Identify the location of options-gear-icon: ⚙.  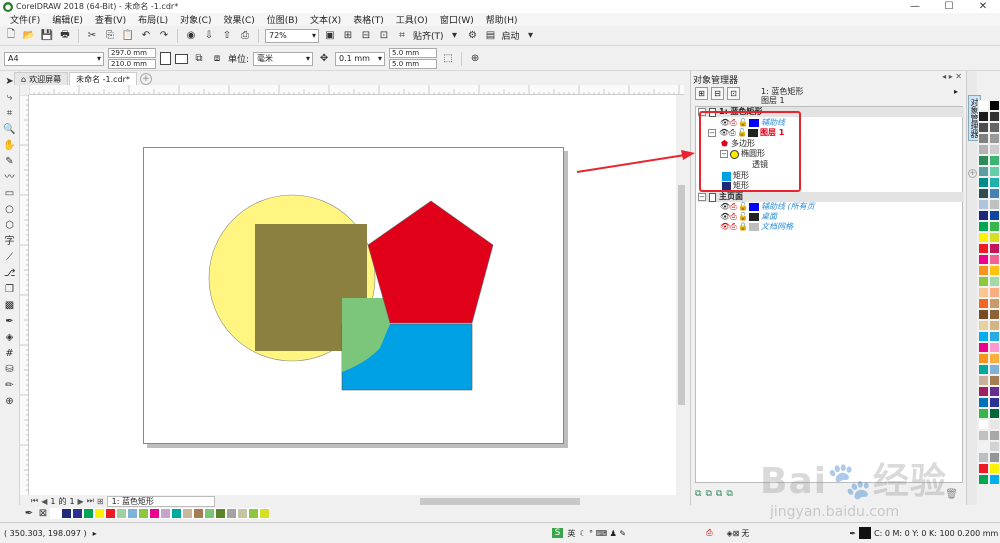
(473, 36).